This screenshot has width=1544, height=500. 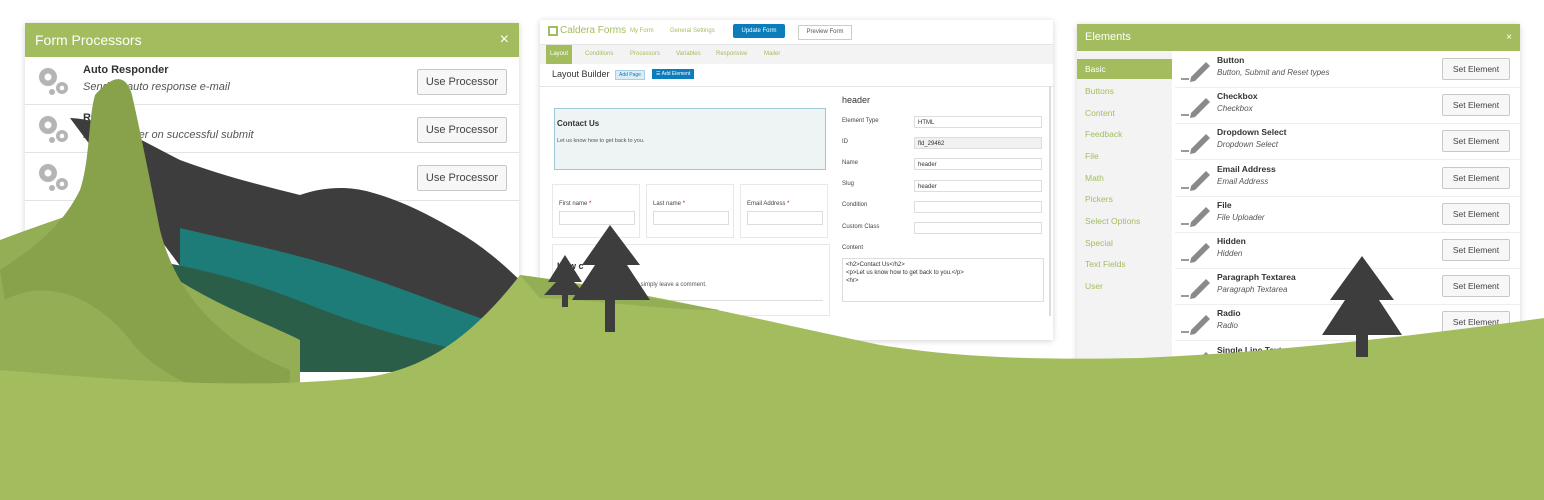 What do you see at coordinates (855, 205) in the screenshot?
I see `condition-label: Condition` at bounding box center [855, 205].